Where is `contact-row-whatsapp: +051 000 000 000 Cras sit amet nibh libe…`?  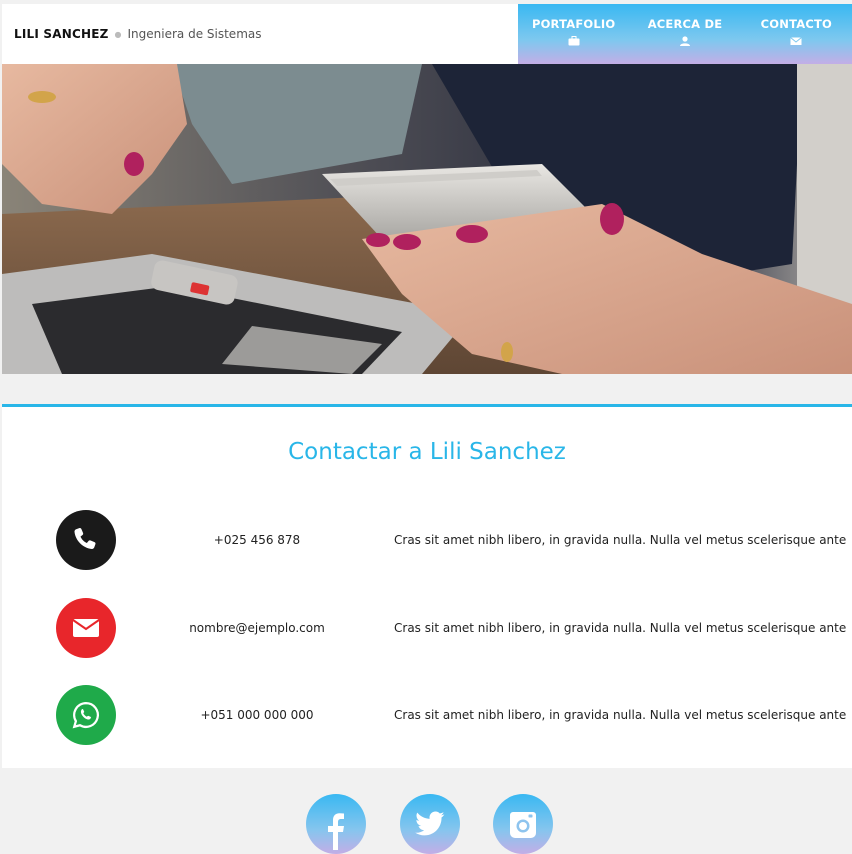
contact-row-whatsapp: +051 000 000 000 Cras sit amet nibh libe… is located at coordinates (427, 715).